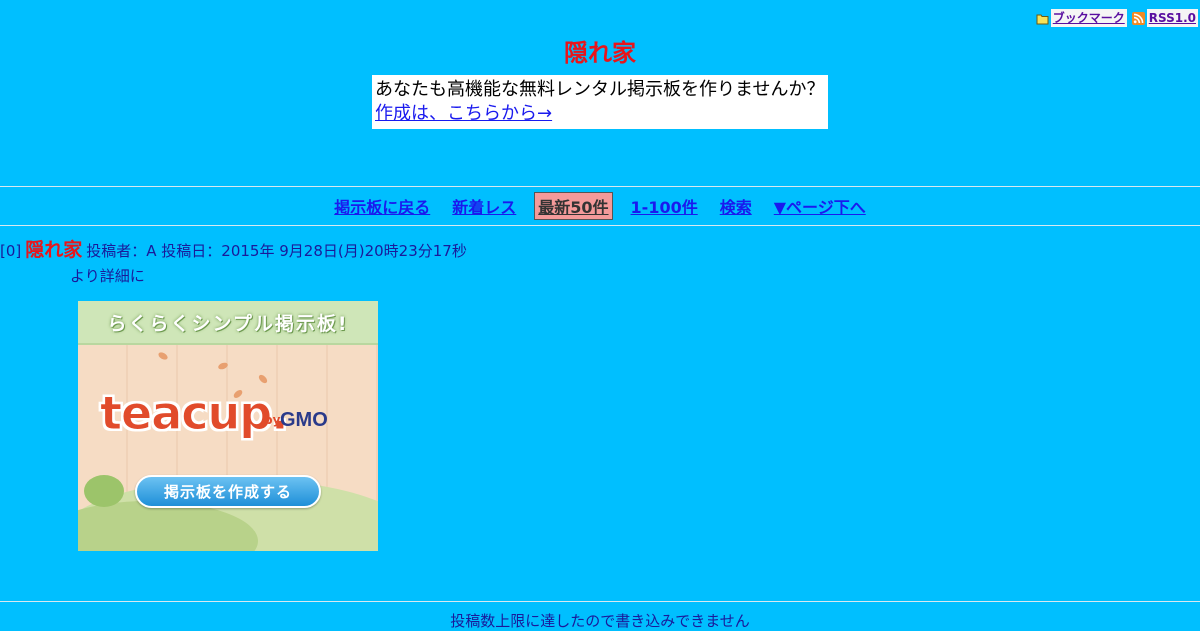 The image size is (1200, 631). Describe the element at coordinates (600, 621) in the screenshot. I see `posting-limit-notice: 投稿数上限に達したので書き込みできません` at that location.